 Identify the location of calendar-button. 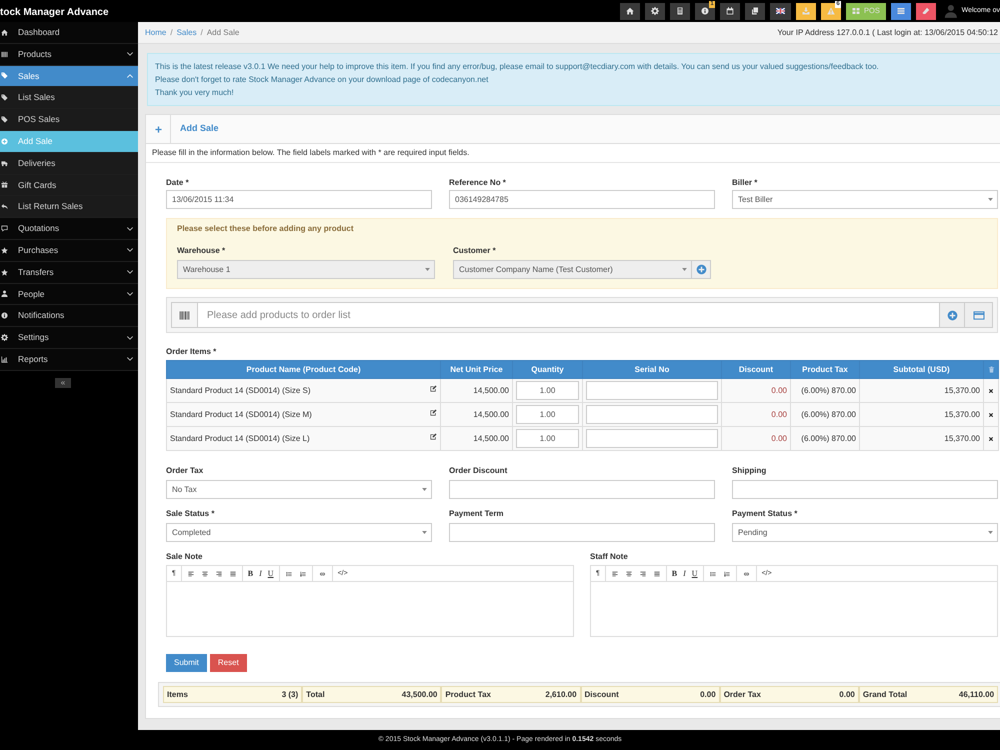
(730, 11).